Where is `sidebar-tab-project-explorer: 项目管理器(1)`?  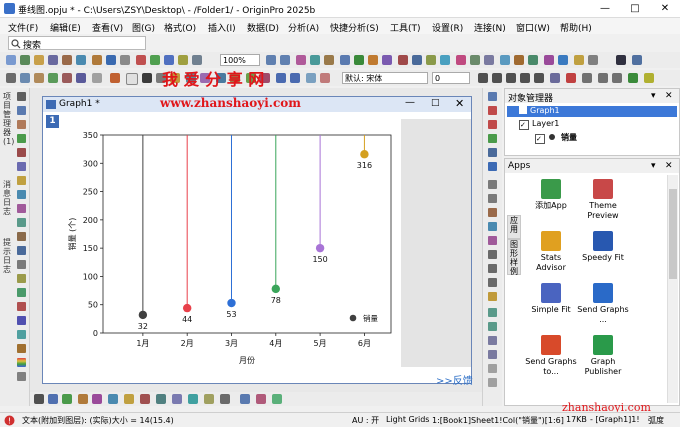
sidebar-tab-project-explorer: 项目管理器(1) is located at coordinates (8, 119).